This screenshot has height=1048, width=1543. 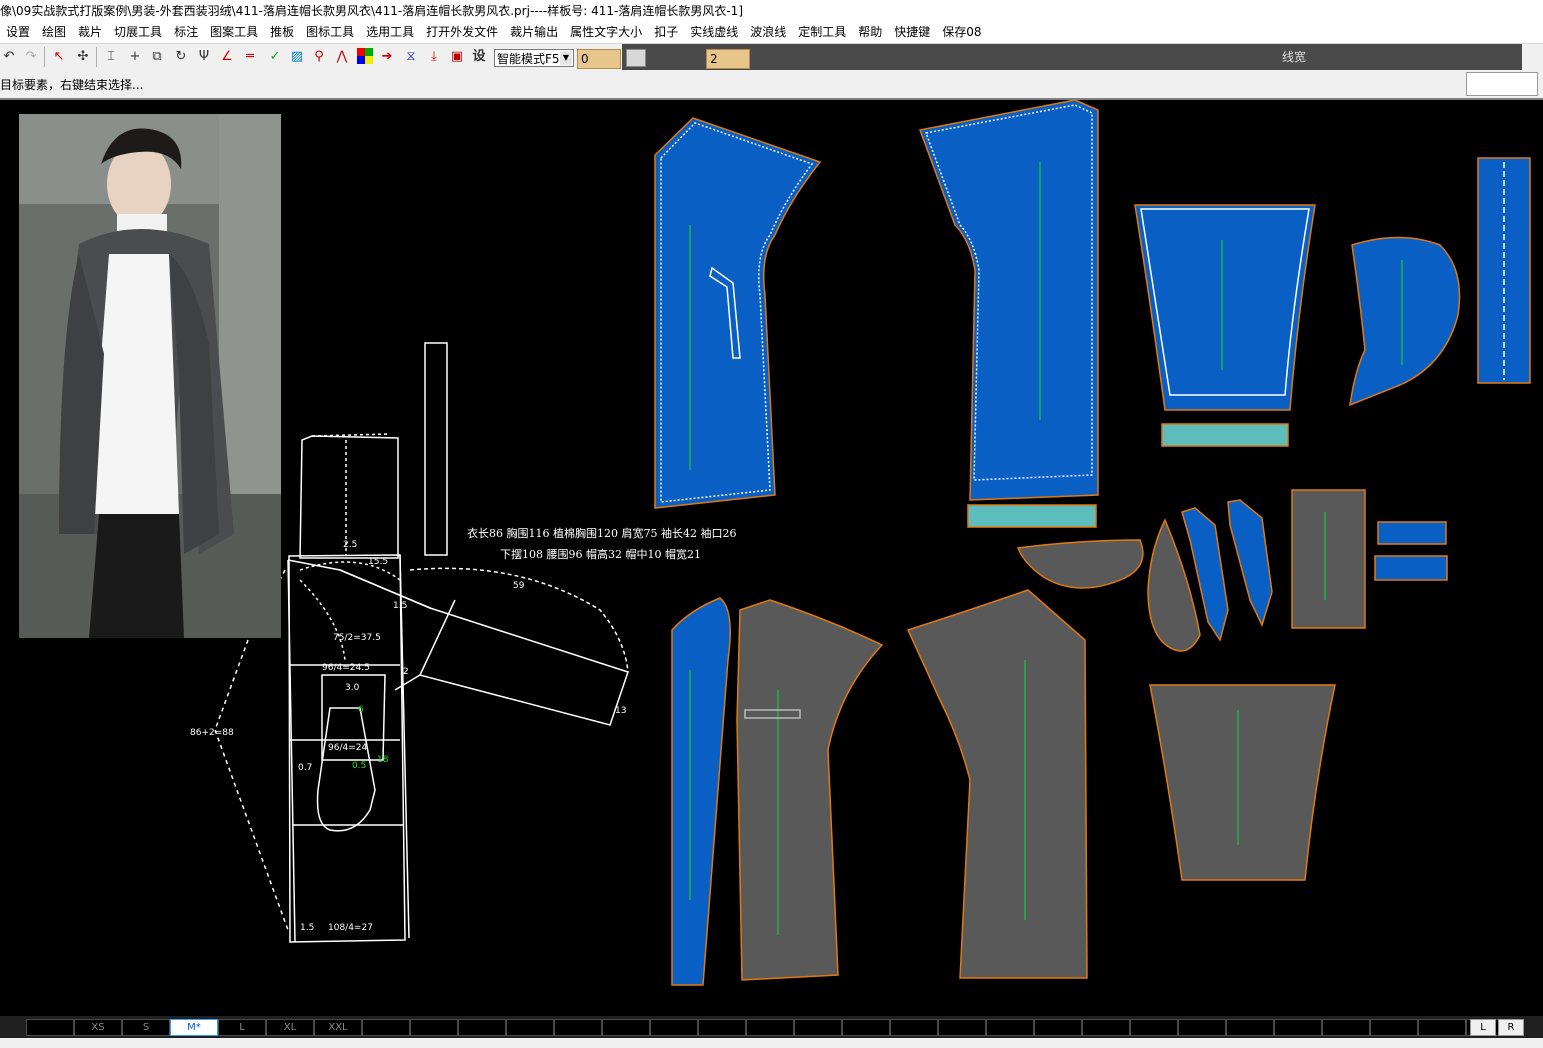 I want to click on draft-label: 96/4=24.5, so click(x=346, y=668).